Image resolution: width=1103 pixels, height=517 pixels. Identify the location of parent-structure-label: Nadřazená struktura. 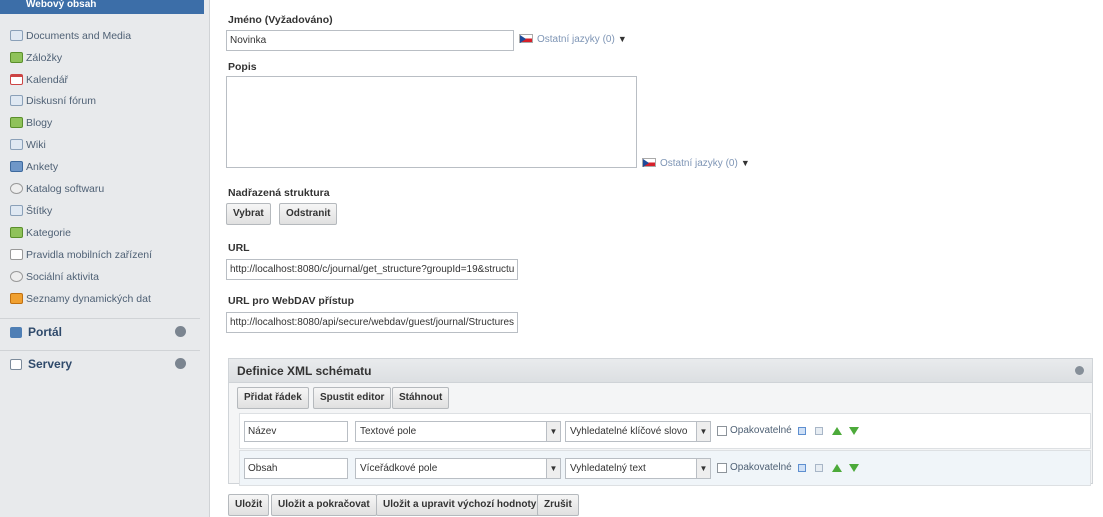
(279, 193).